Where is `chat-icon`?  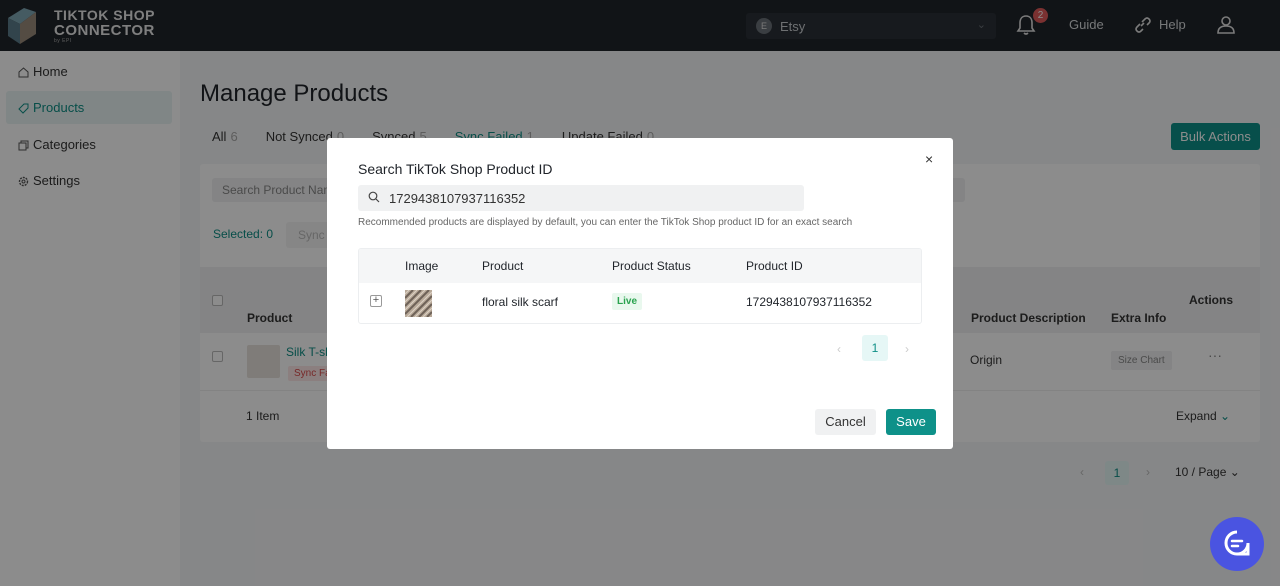
chat-icon is located at coordinates (1237, 544).